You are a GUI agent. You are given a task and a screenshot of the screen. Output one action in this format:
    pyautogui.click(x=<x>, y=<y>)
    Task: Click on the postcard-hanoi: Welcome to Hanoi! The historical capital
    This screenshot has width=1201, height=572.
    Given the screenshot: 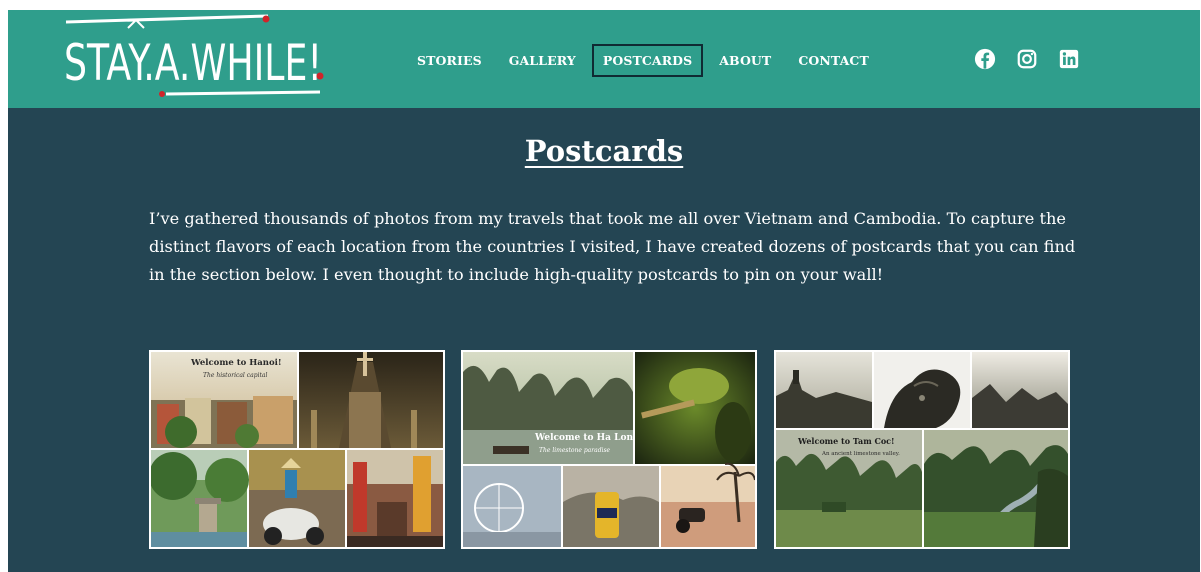 What is the action you would take?
    pyautogui.click(x=297, y=449)
    